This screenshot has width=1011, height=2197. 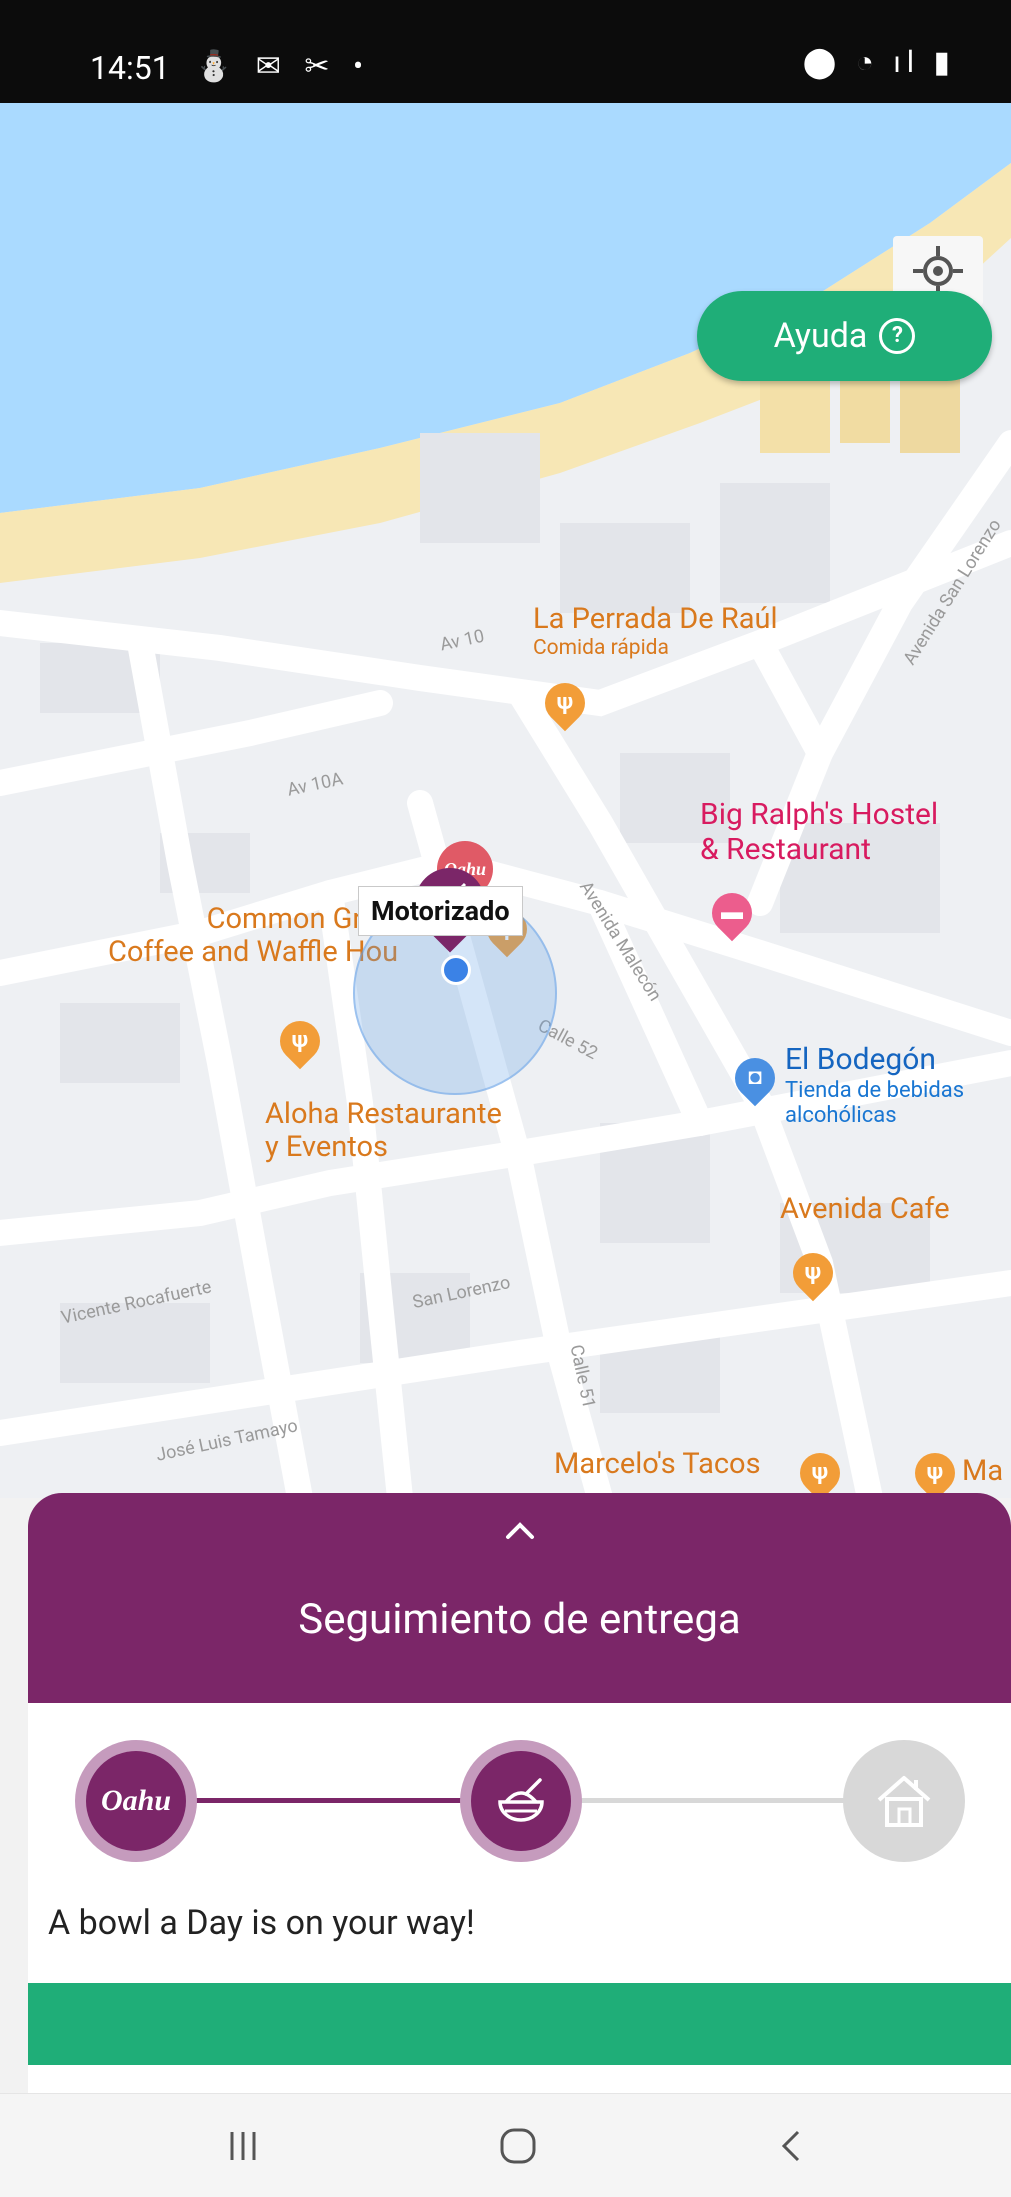 I want to click on poi-aloha: Aloha Restaurante y Eventos, so click(x=383, y=1131).